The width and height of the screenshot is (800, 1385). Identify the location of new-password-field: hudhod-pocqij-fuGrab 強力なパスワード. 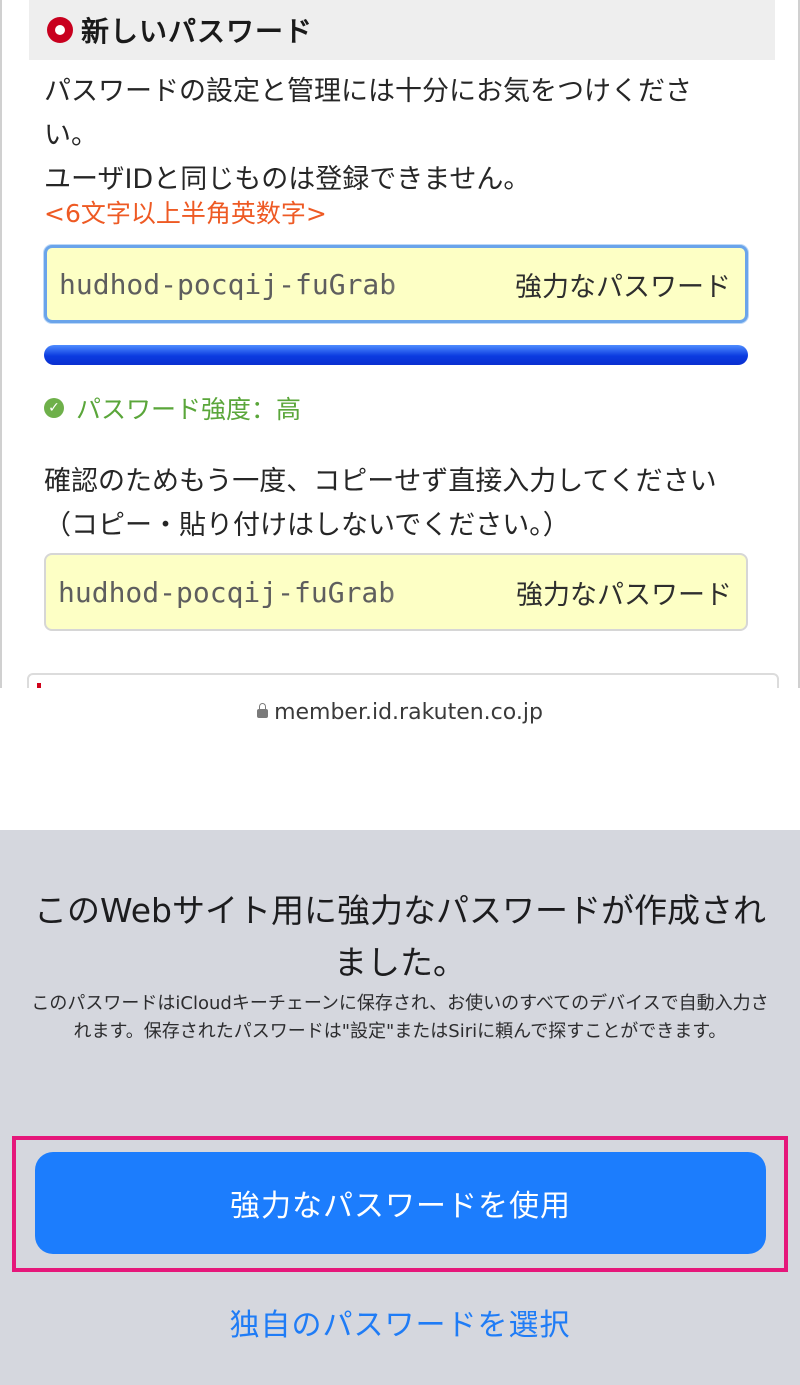
(396, 284).